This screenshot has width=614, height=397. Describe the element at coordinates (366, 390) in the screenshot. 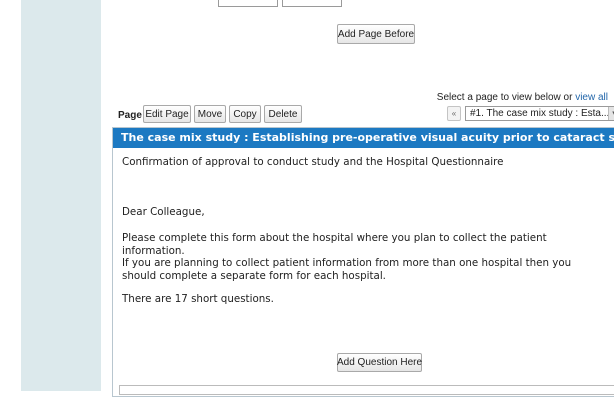

I see `question-container-edge` at that location.